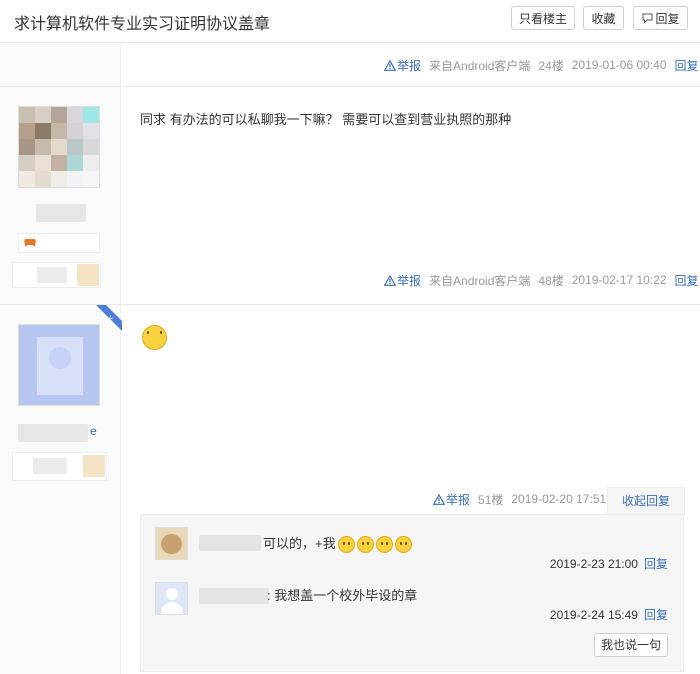 The height and width of the screenshot is (674, 700). What do you see at coordinates (667, 19) in the screenshot?
I see `reply-button-label: 回复` at bounding box center [667, 19].